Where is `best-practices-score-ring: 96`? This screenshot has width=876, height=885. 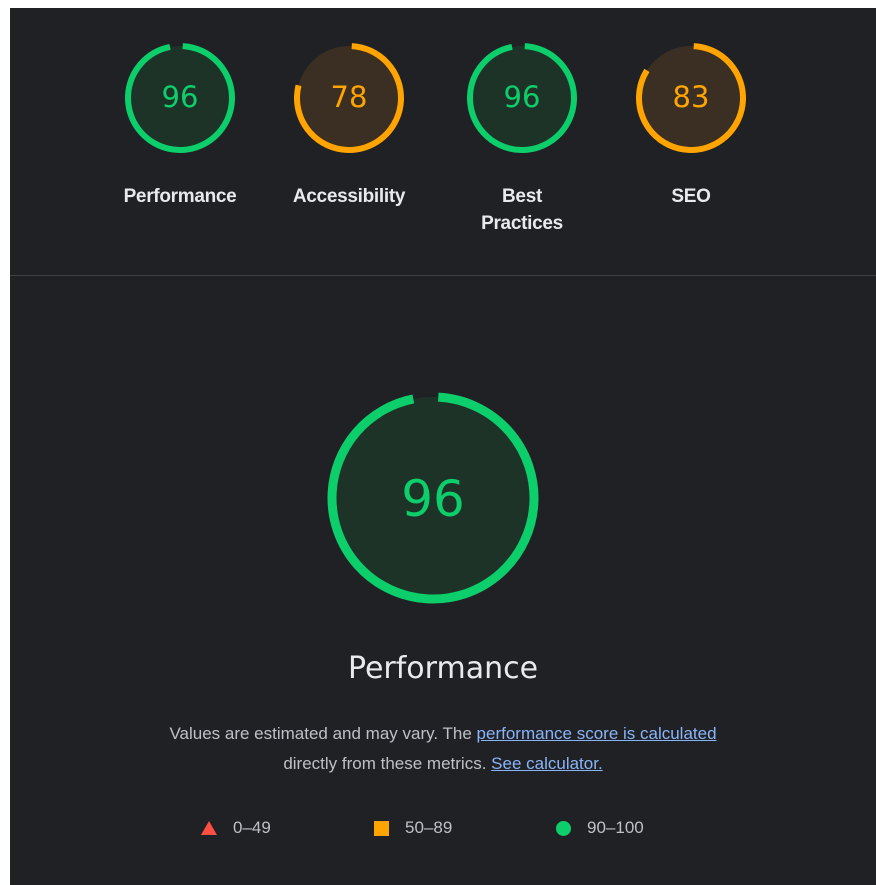 best-practices-score-ring: 96 is located at coordinates (522, 97).